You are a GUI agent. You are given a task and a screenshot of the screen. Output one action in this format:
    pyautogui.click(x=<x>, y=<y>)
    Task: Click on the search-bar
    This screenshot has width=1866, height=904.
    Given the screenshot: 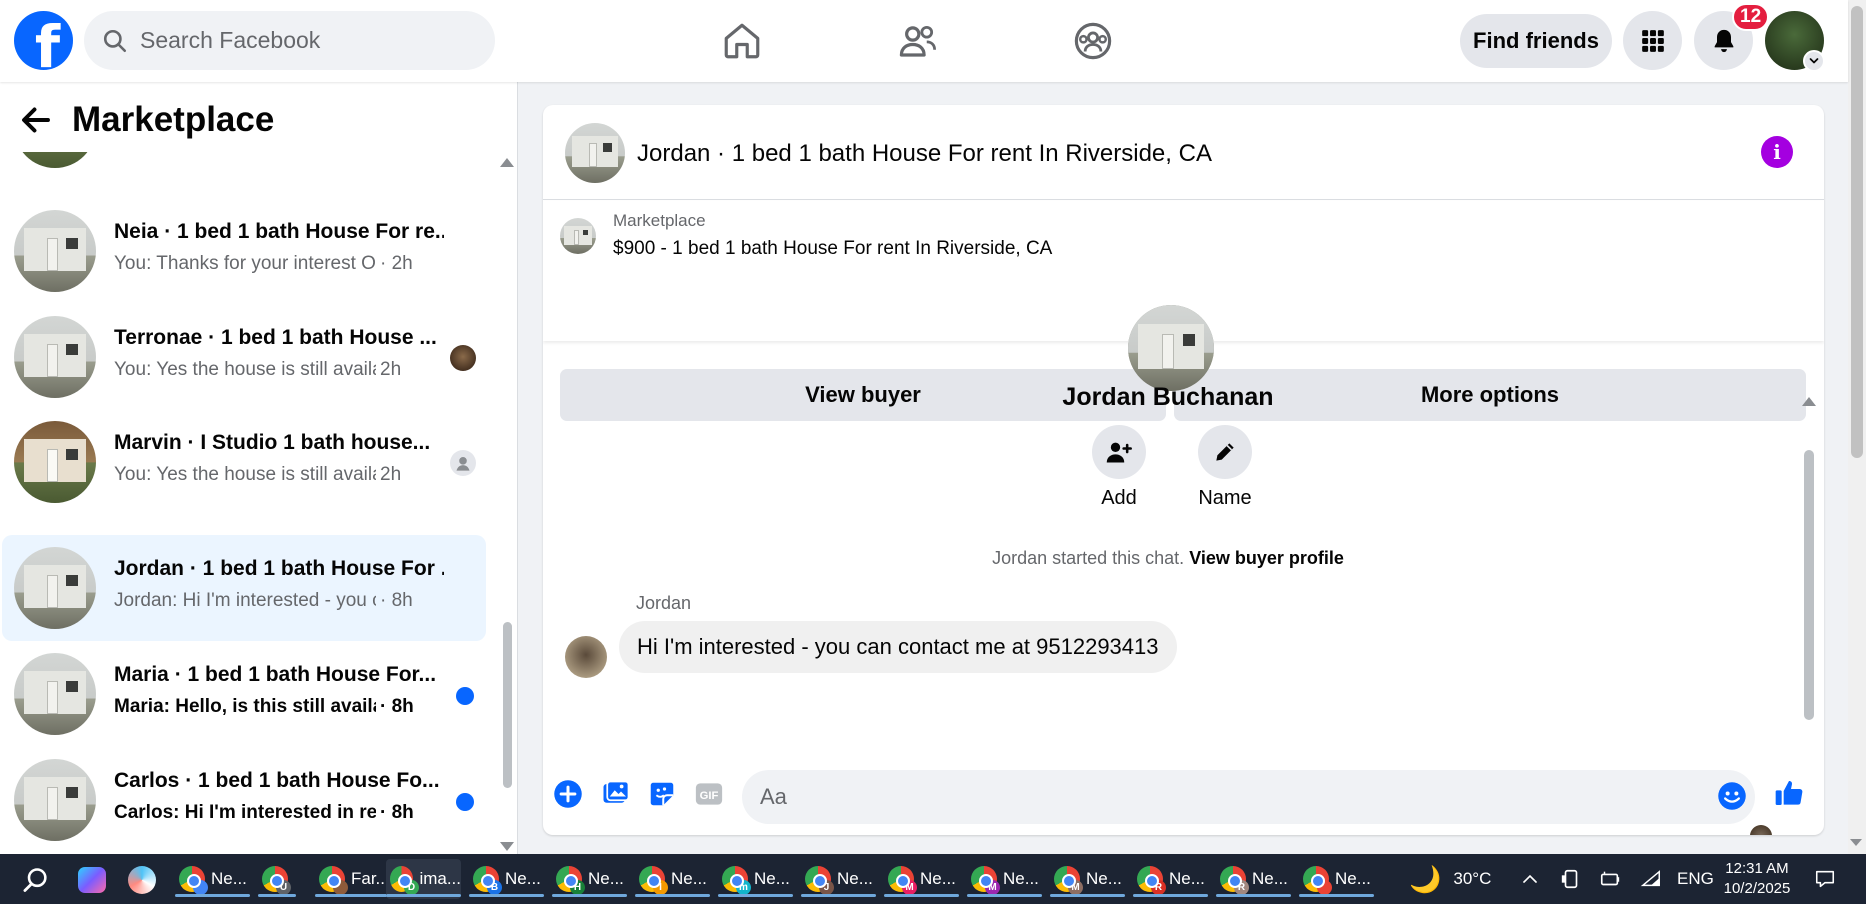 What is the action you would take?
    pyautogui.click(x=289, y=40)
    